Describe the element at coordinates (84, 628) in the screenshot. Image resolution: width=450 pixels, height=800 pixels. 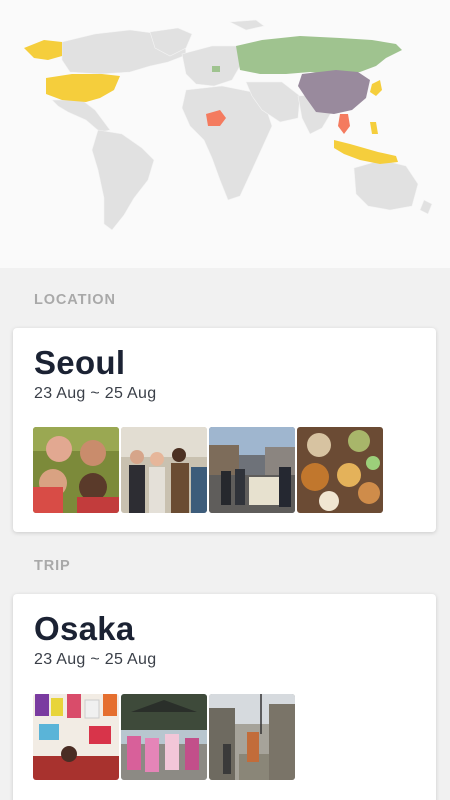
I see `card-title: Osaka` at that location.